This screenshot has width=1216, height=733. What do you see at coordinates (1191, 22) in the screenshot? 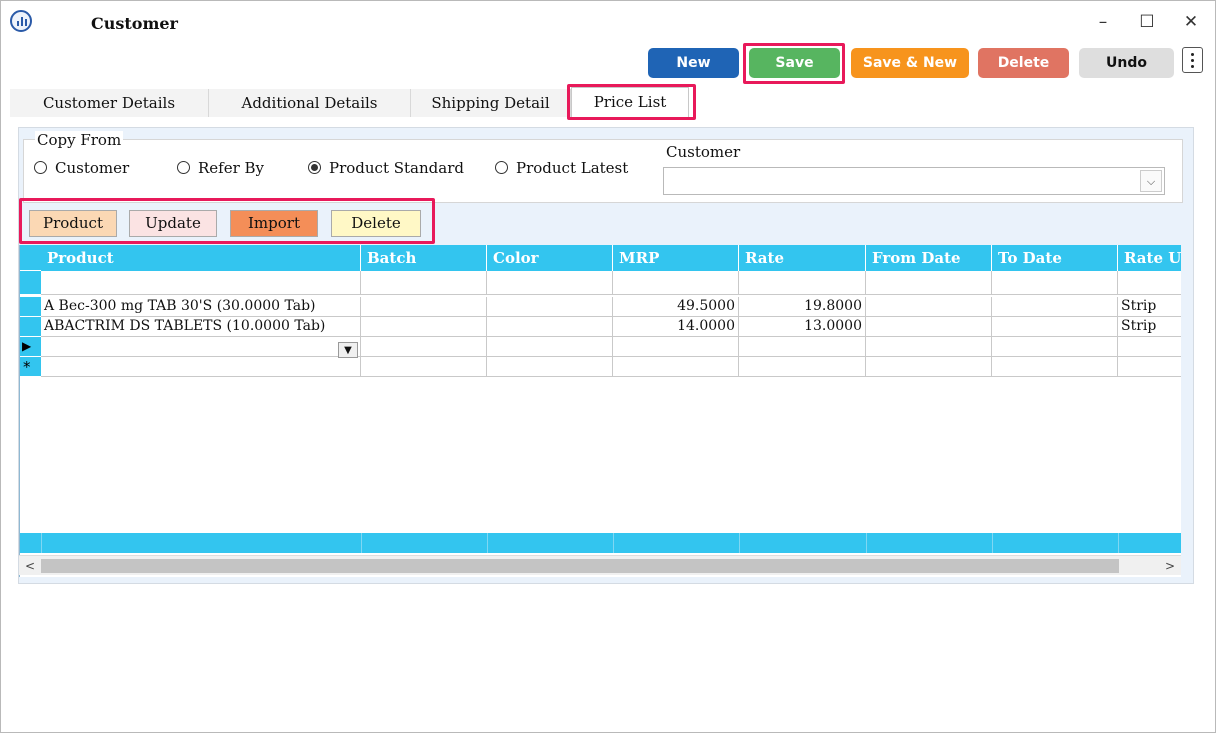
I see `close-icon: ✕` at bounding box center [1191, 22].